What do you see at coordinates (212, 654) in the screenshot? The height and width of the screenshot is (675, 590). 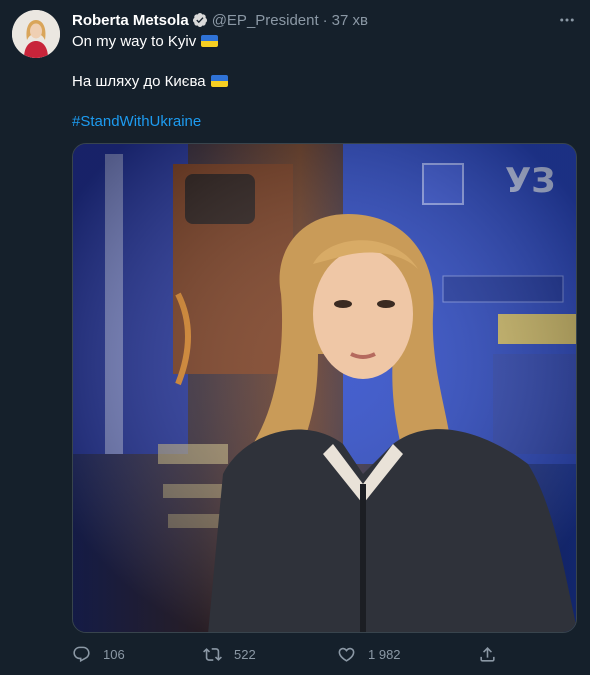 I see `retweet-icon` at bounding box center [212, 654].